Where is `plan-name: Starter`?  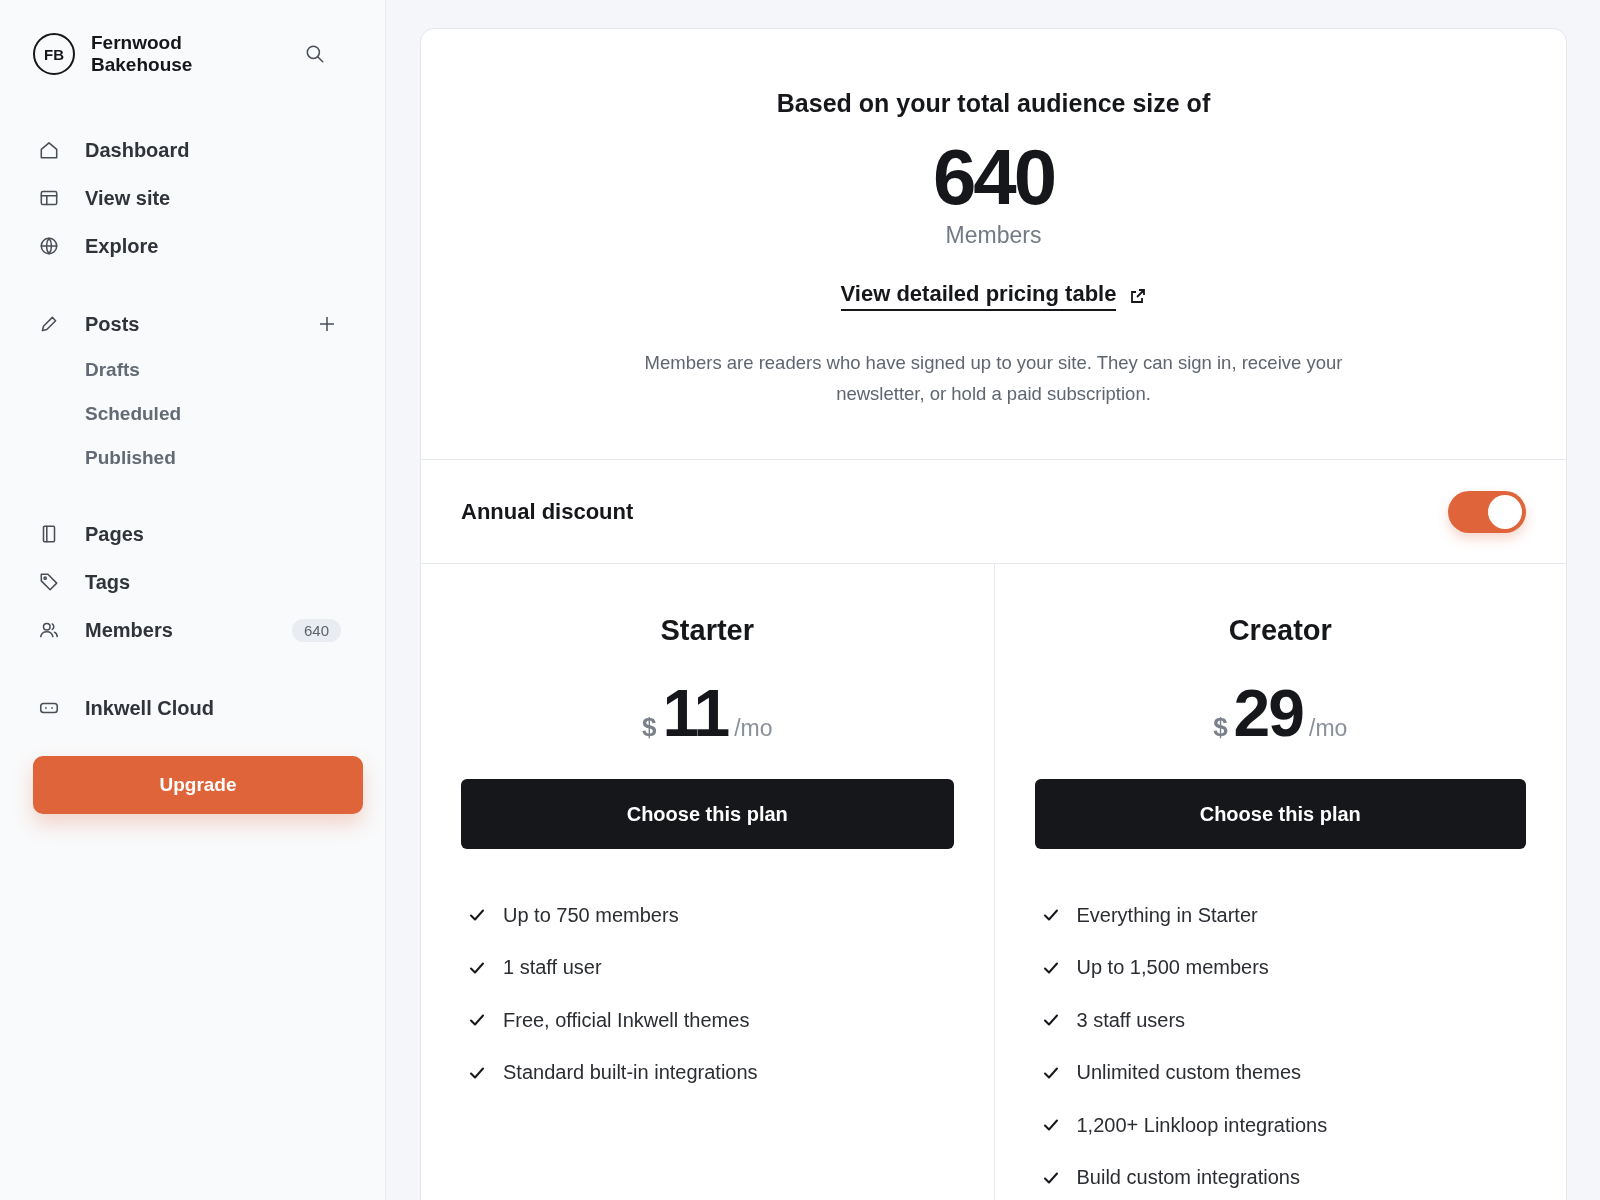 plan-name: Starter is located at coordinates (707, 630).